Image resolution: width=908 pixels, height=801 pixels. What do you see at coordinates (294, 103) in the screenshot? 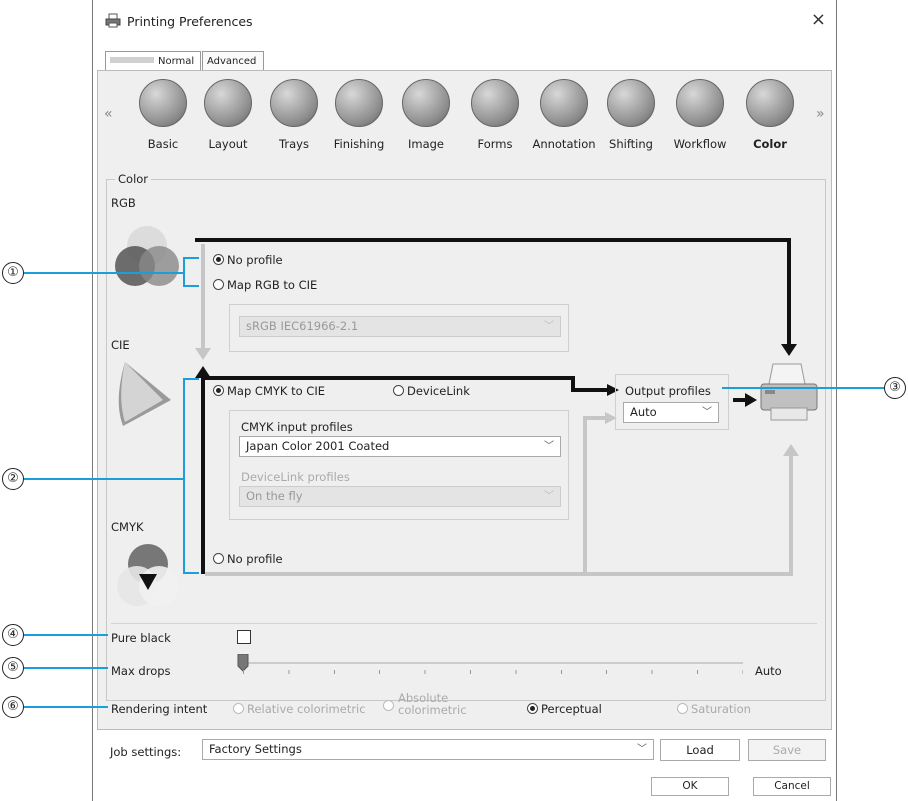
I see `trays-icon` at bounding box center [294, 103].